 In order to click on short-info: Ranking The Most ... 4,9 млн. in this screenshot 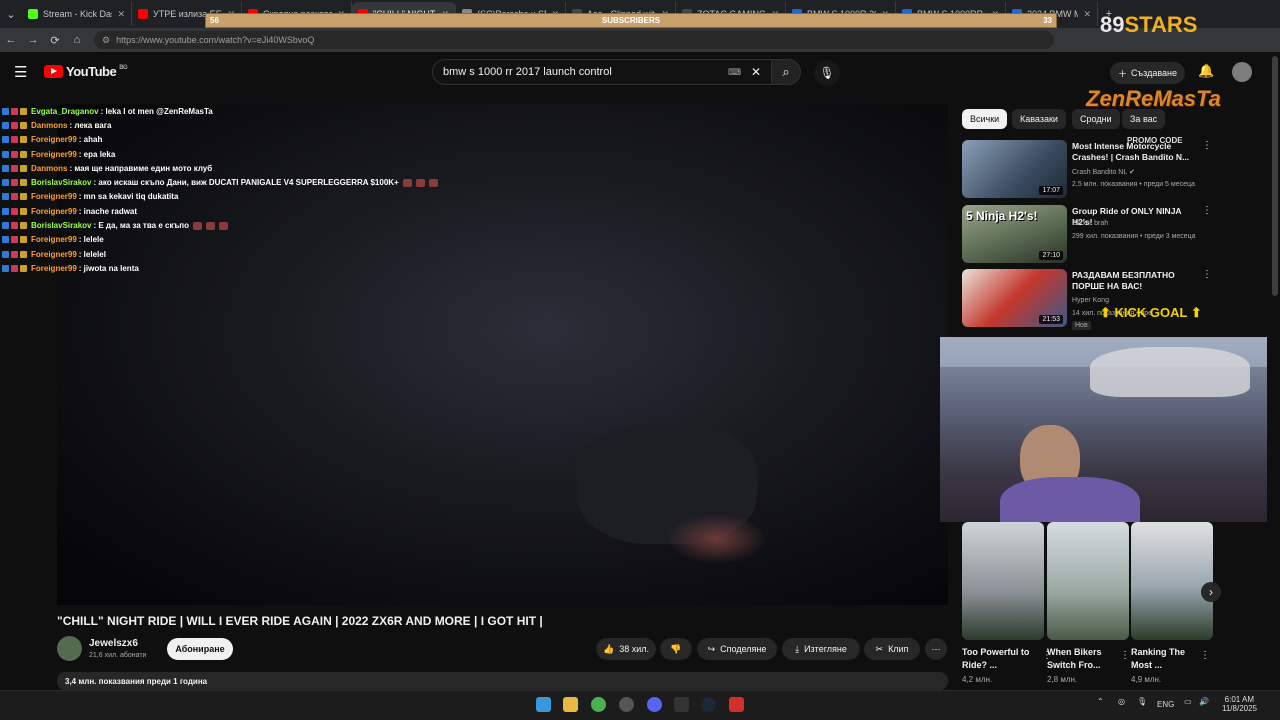, I will do `click(1166, 665)`.